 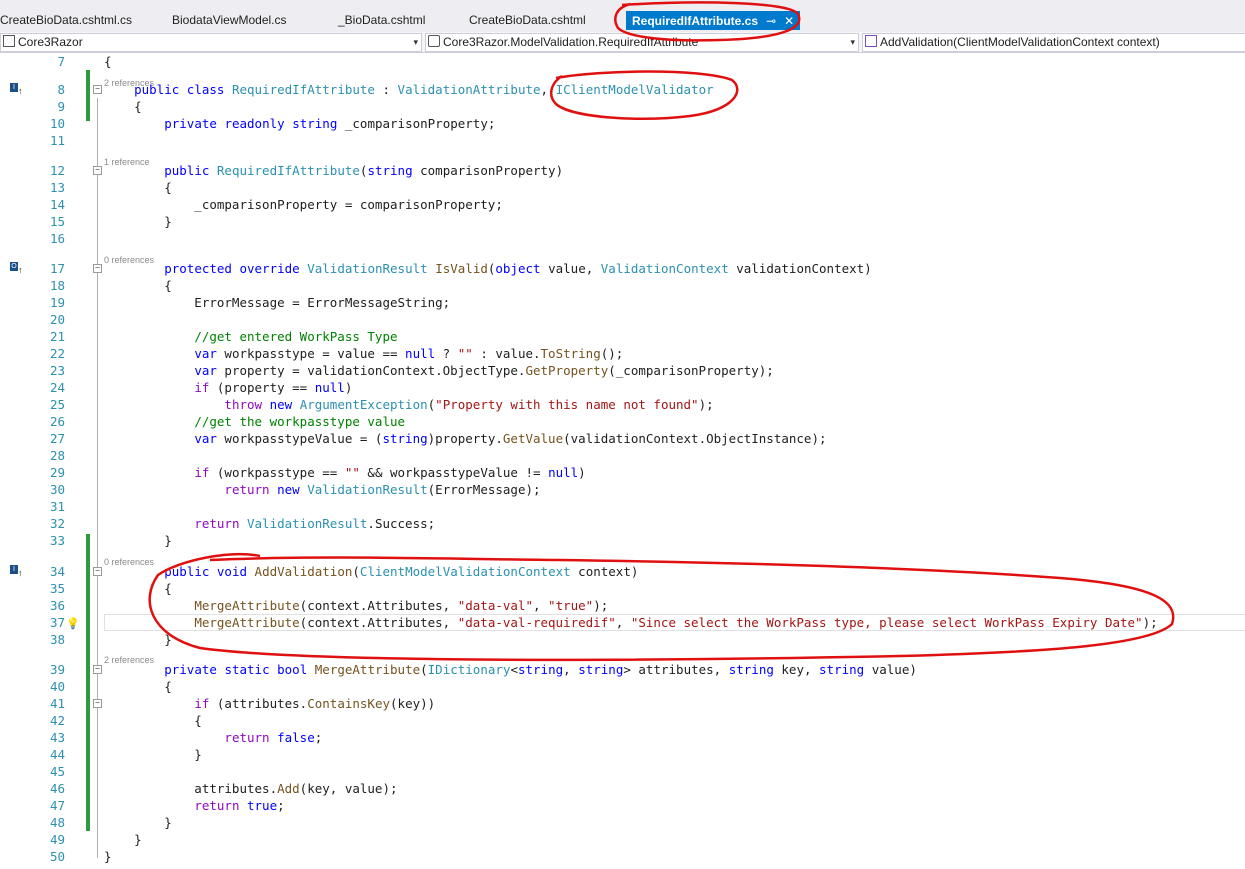 What do you see at coordinates (622, 839) in the screenshot?
I see `code-line-49: 49 }` at bounding box center [622, 839].